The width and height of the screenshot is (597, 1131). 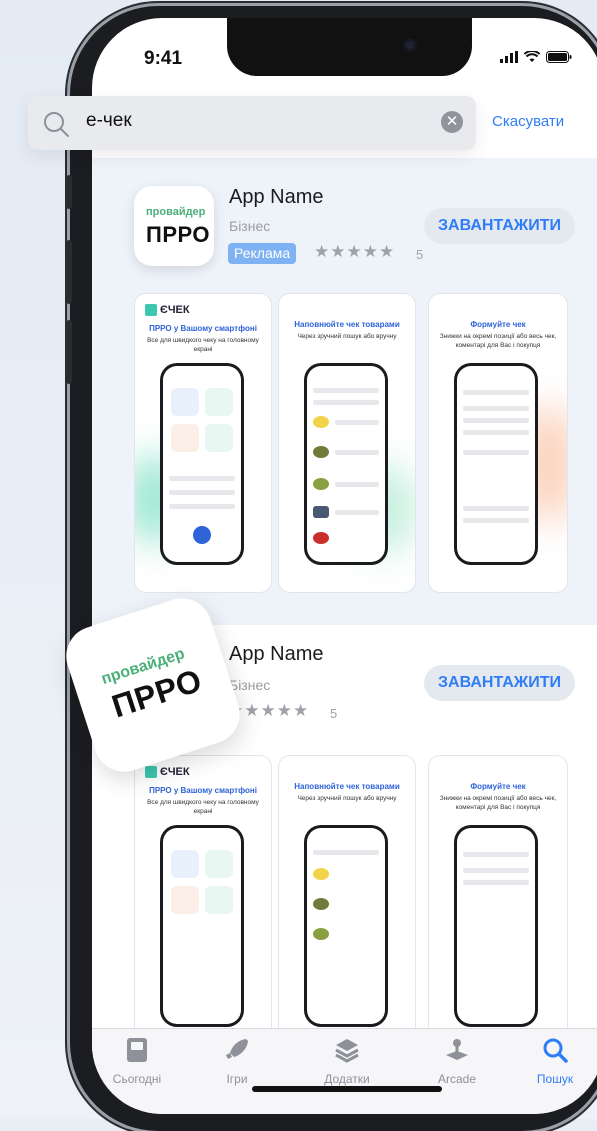 I want to click on camera, so click(x=410, y=45).